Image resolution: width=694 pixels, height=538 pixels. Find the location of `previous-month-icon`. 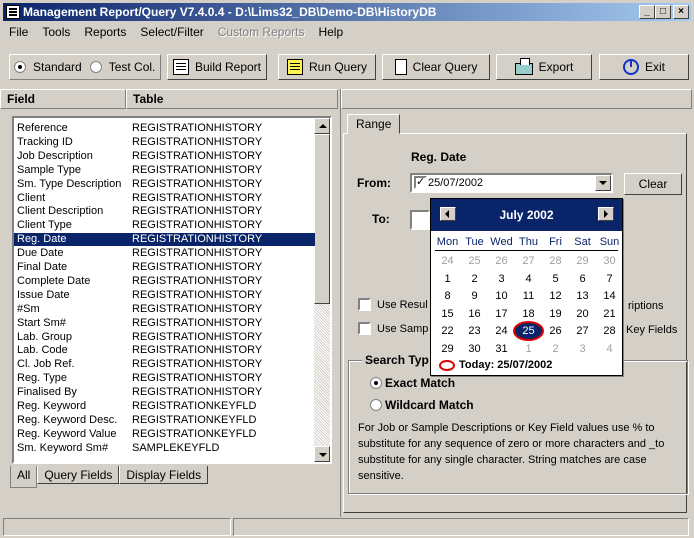

previous-month-icon is located at coordinates (448, 214).